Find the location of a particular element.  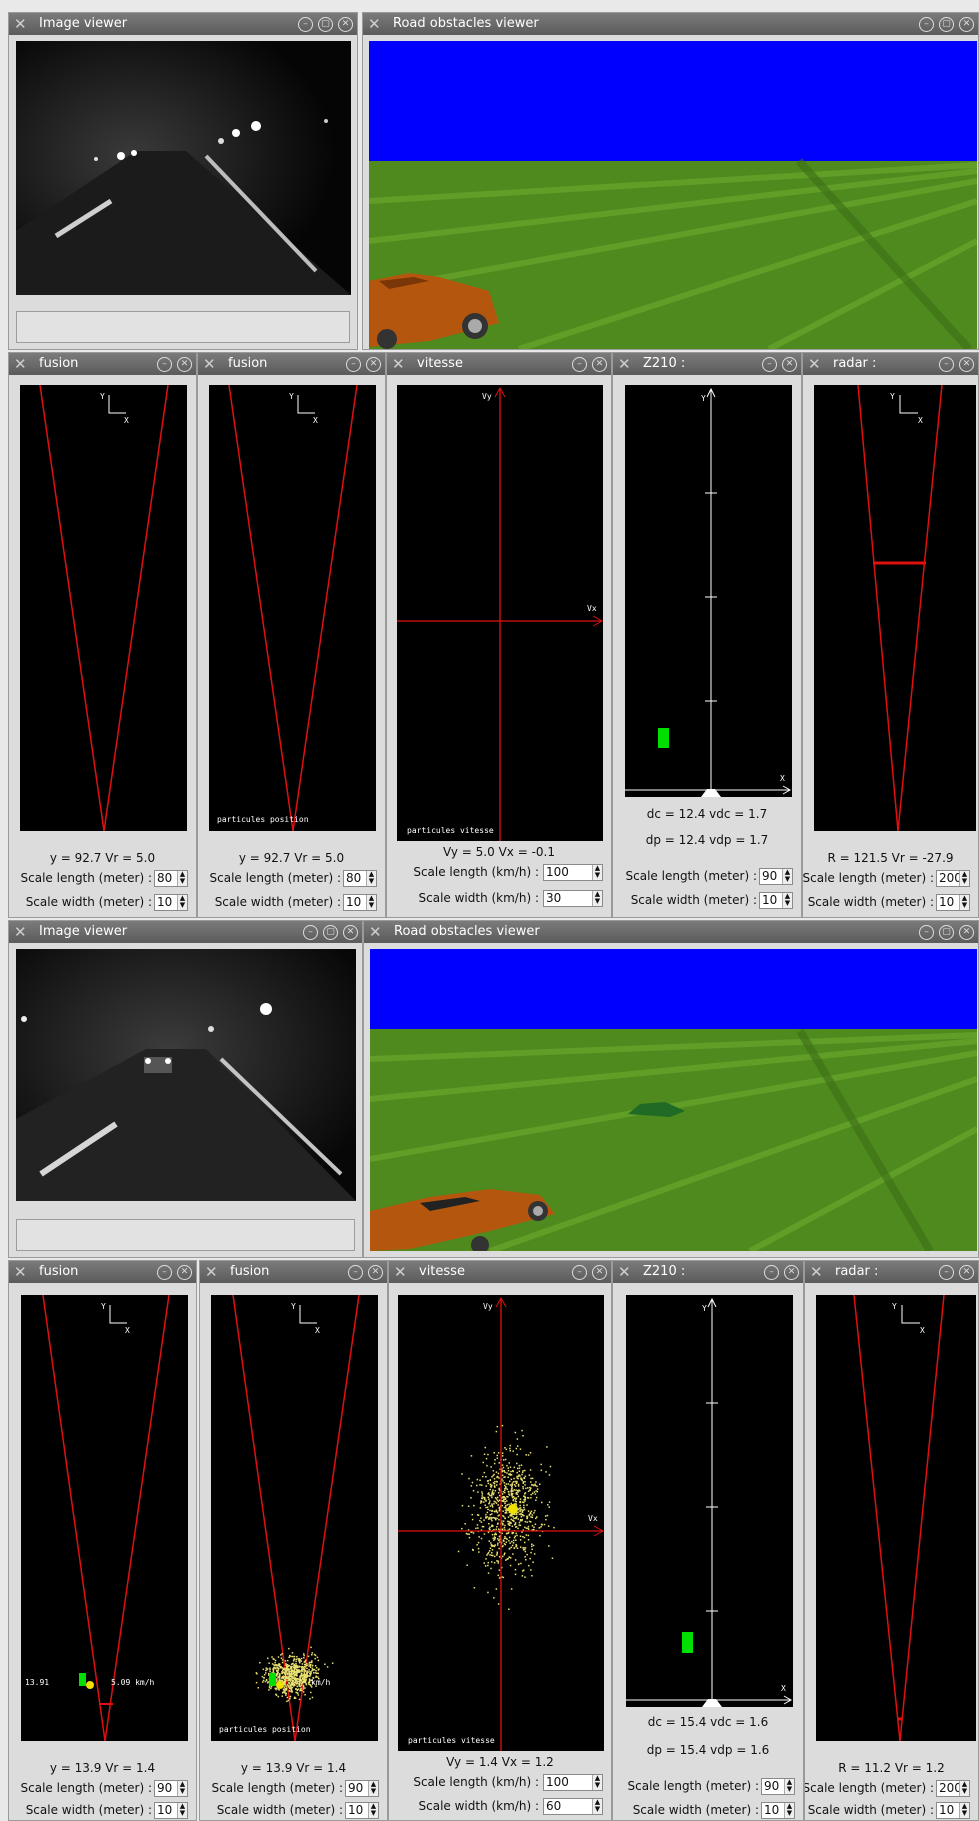

scale-width-spinner: 30 ▲ ▼ is located at coordinates (573, 898).